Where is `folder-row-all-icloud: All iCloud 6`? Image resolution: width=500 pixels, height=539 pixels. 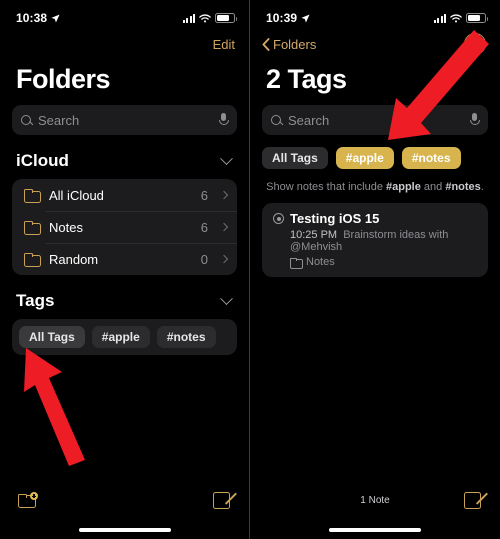
folder-row-all-icloud: All iCloud 6 is located at coordinates (124, 195).